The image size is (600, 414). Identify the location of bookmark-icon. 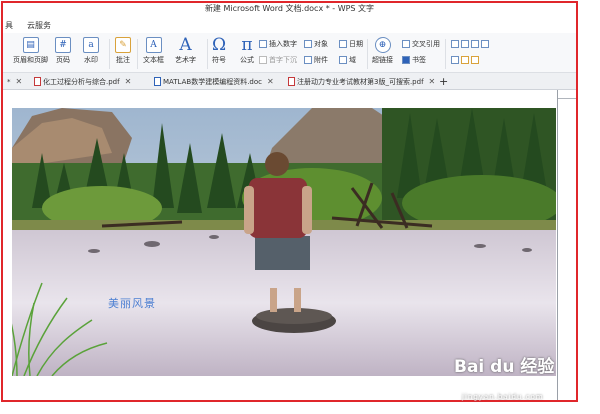
(406, 59).